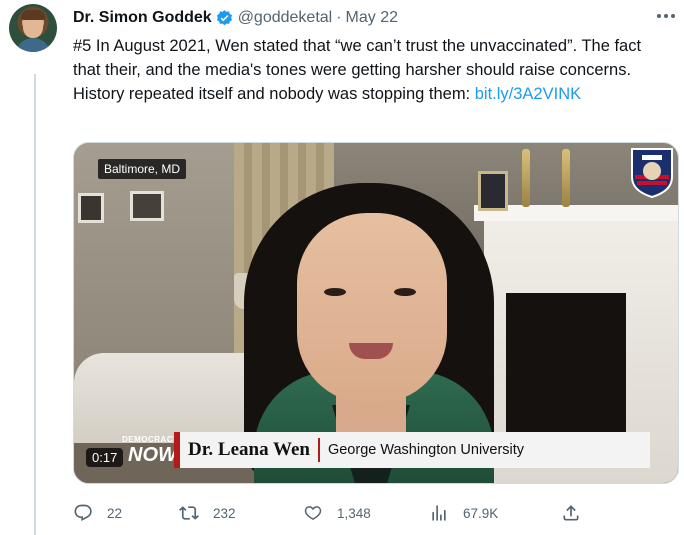  I want to click on tweet-header: Dr. Simon Goddek @goddeketal · May 22, so click(235, 18).